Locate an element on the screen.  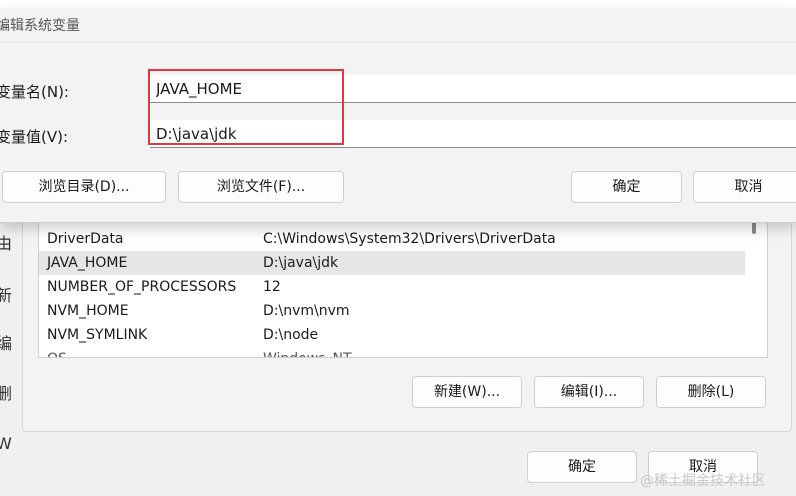
variable-name: DriverData is located at coordinates (85, 239).